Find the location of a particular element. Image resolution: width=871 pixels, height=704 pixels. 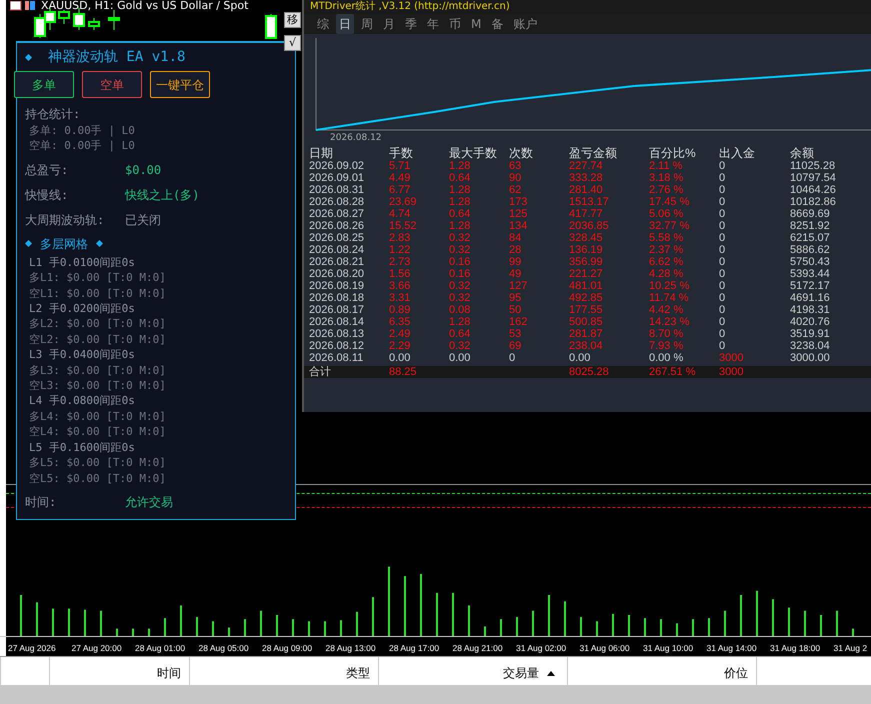

stats-tab: 年 is located at coordinates (433, 24).